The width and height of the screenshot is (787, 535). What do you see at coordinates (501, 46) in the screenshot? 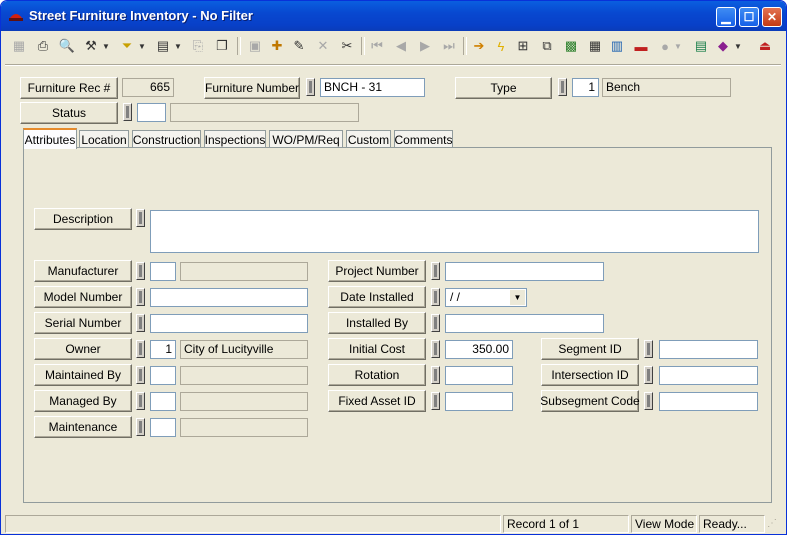
I see `lightning-icon: ϟ` at bounding box center [501, 46].